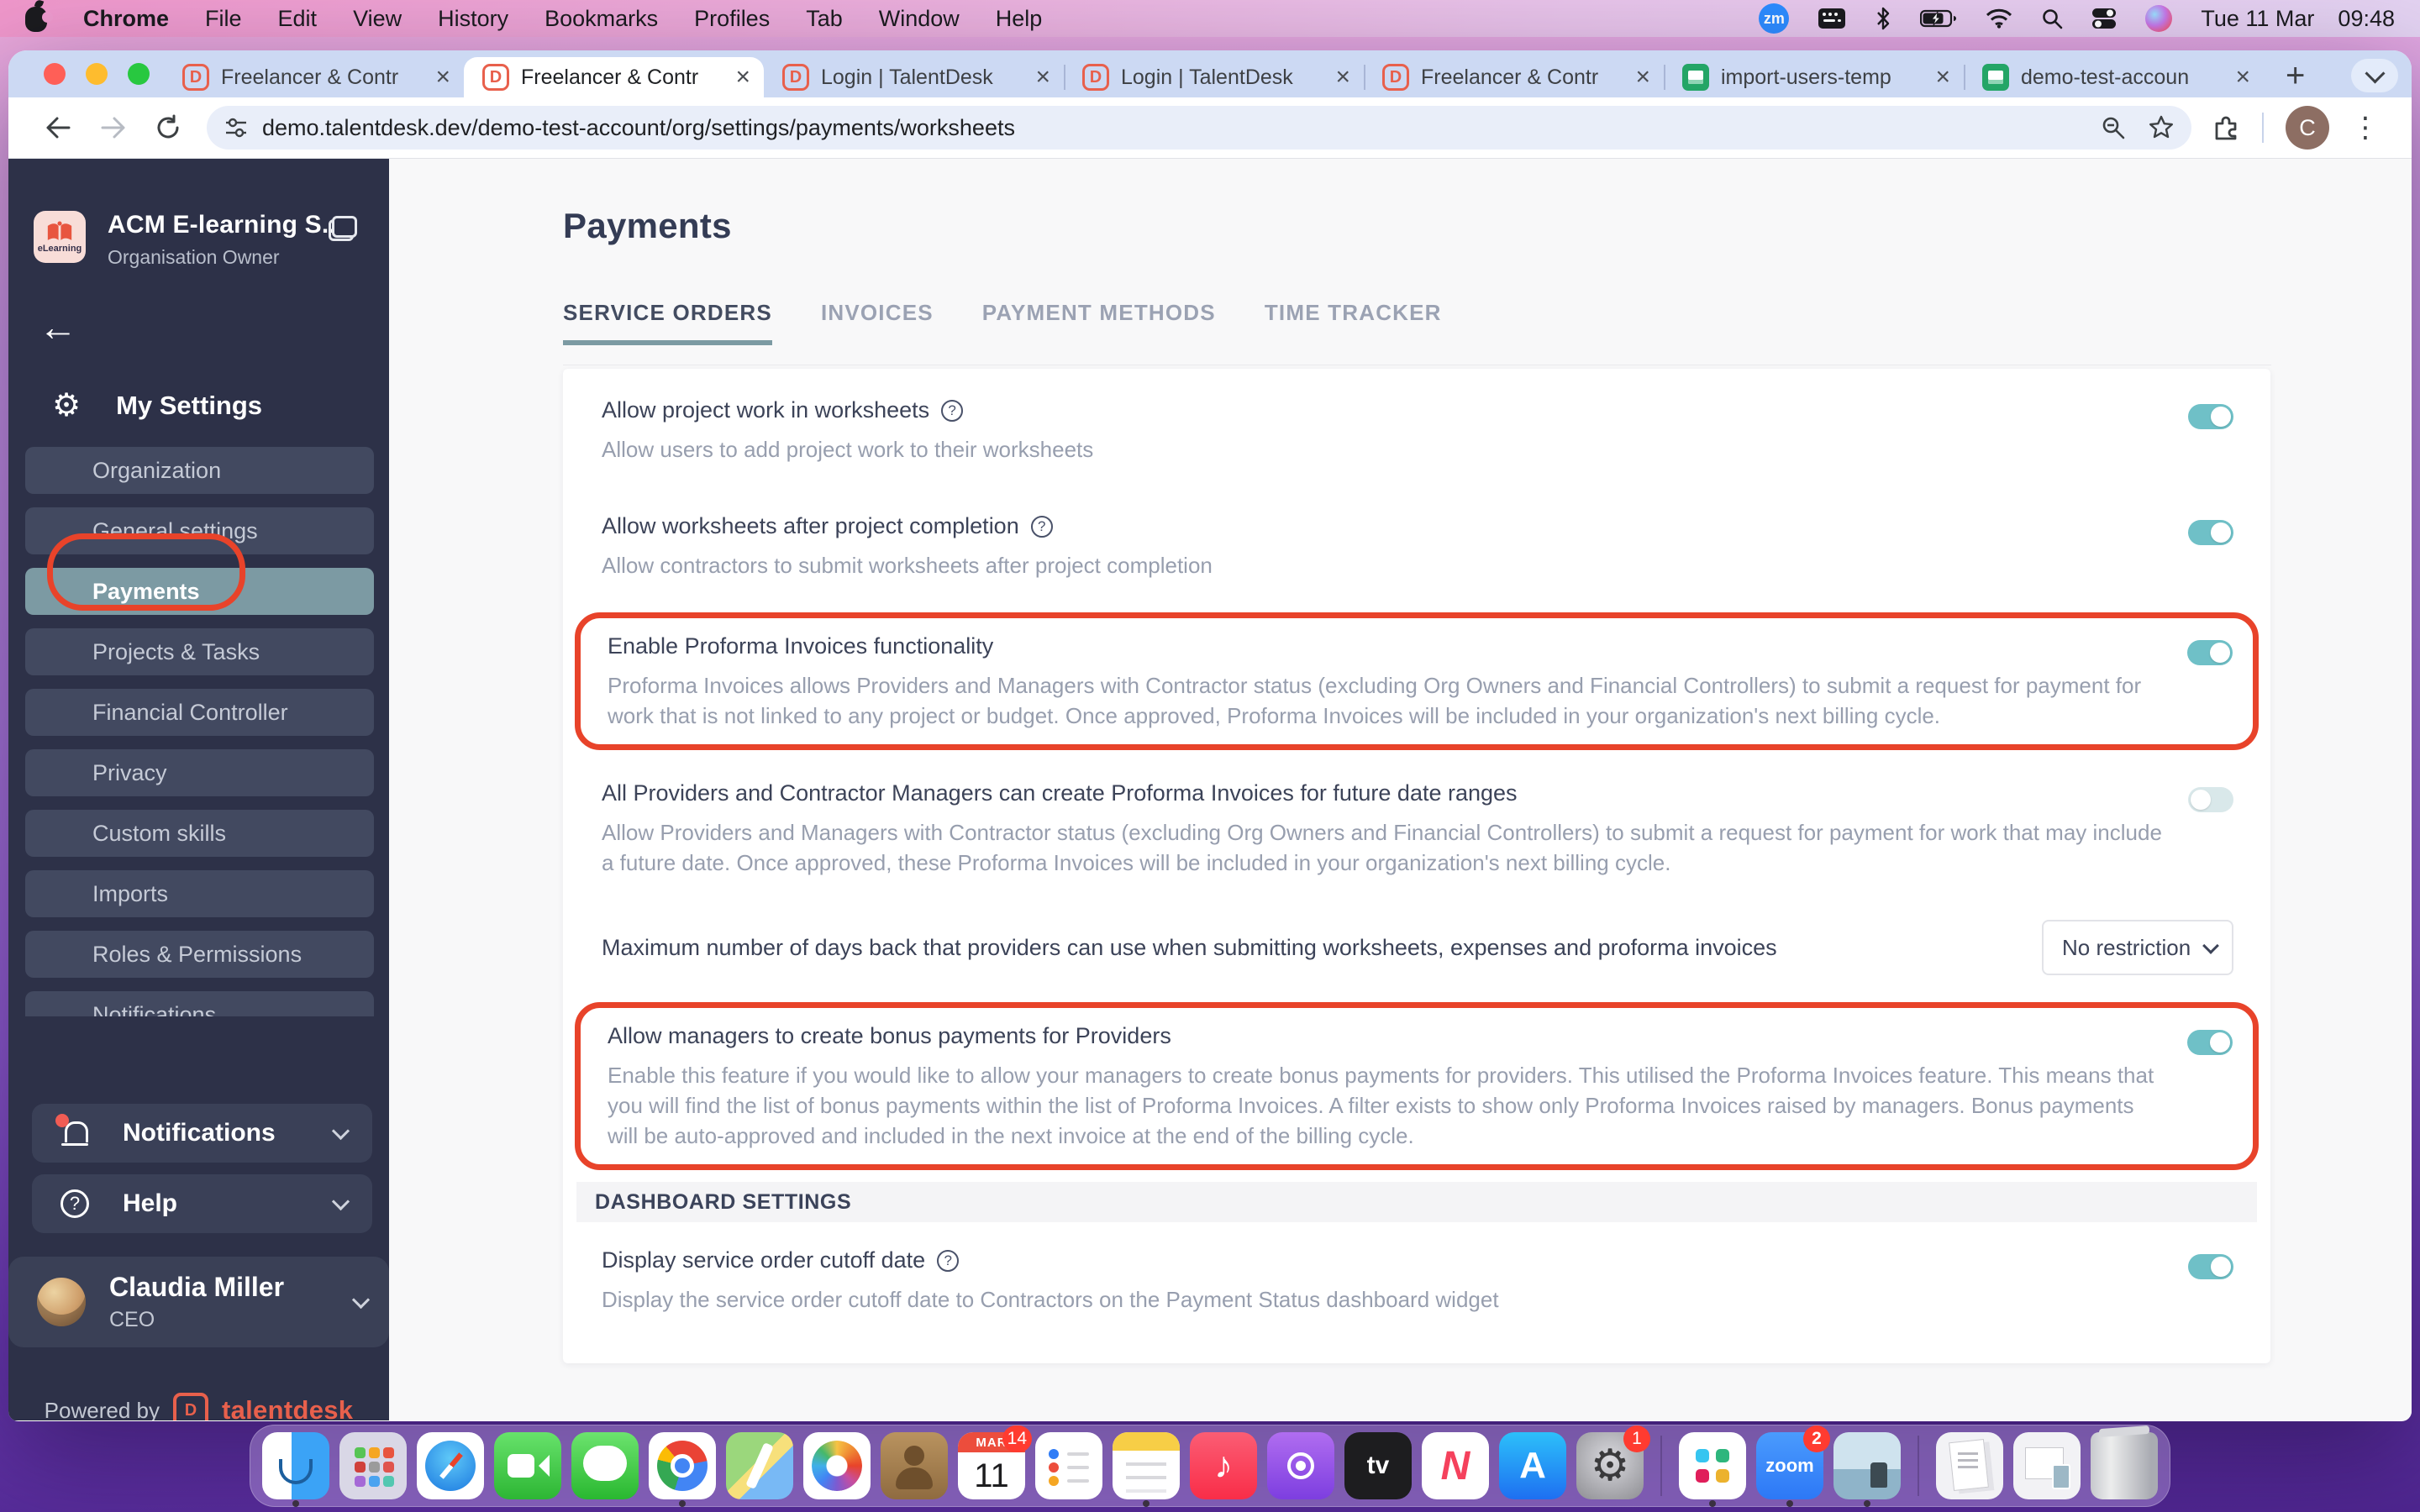  I want to click on close-window-button, so click(55, 74).